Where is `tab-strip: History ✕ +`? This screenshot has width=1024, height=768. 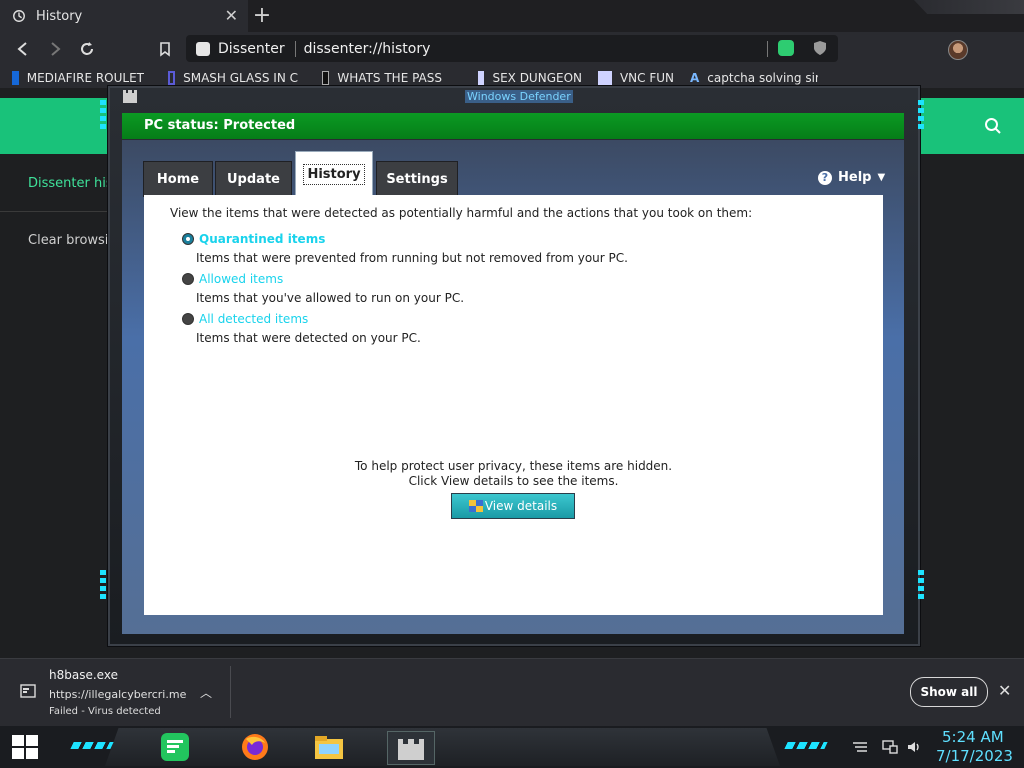 tab-strip: History ✕ + is located at coordinates (512, 16).